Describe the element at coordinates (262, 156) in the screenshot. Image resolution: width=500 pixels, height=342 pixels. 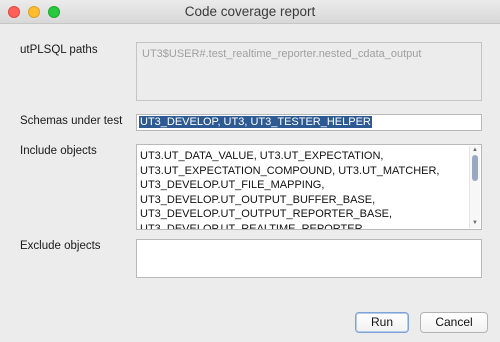
I see `include-line: UT3.UT_DATA_VALUE, UT3.UT_EXPECTATION,` at that location.